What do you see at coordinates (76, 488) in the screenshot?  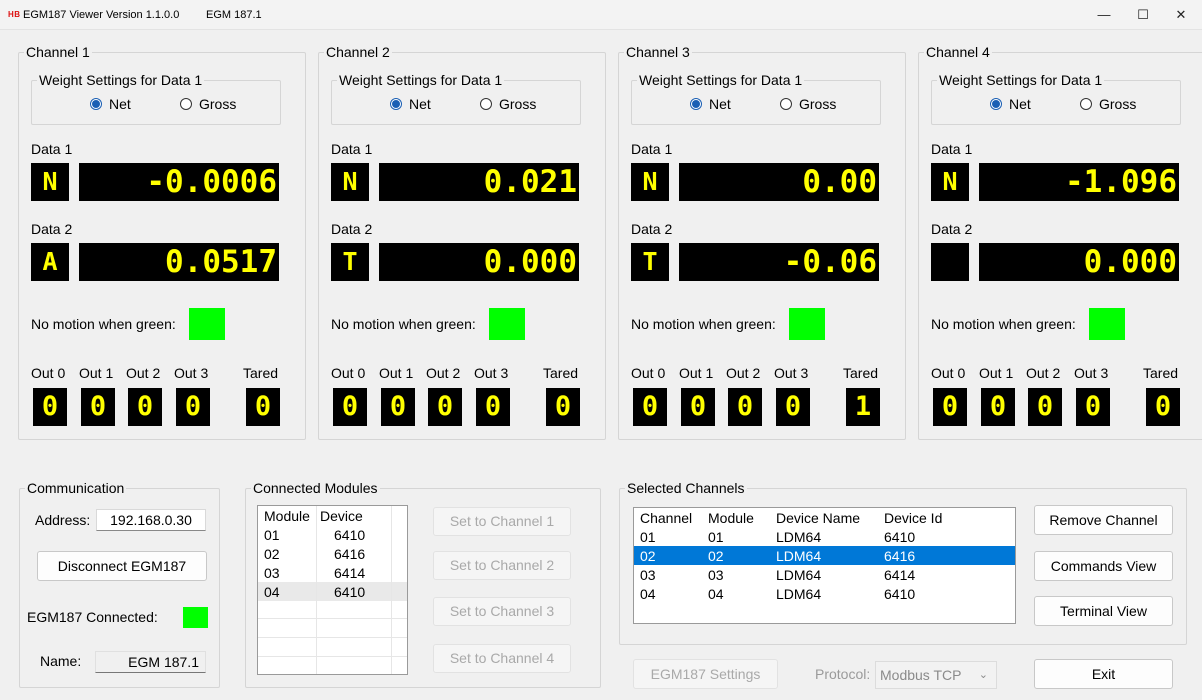 I see `communication-title: Communication` at bounding box center [76, 488].